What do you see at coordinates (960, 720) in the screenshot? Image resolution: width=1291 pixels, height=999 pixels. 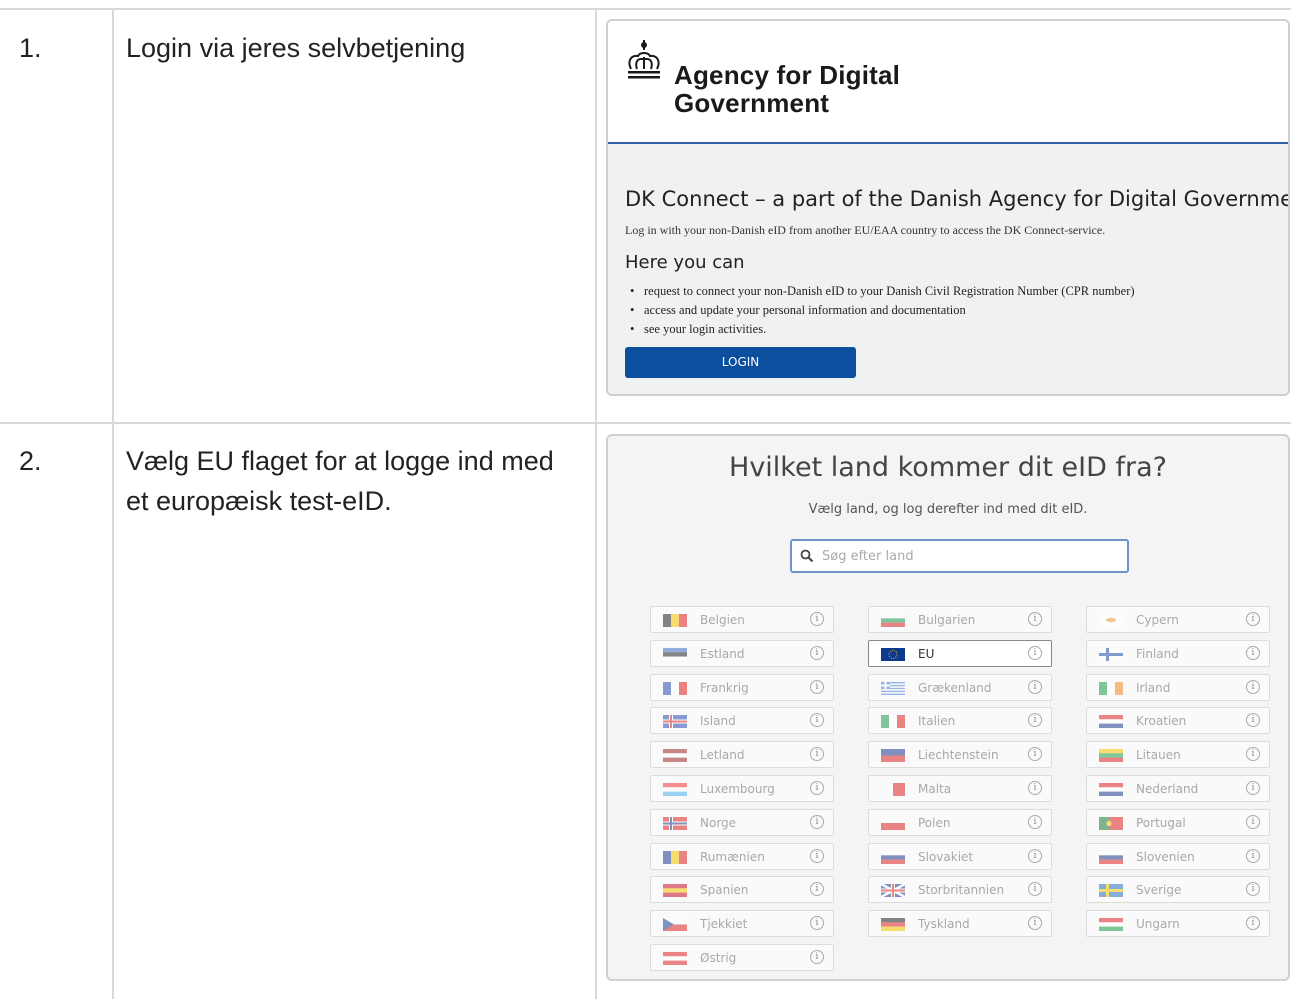 I see `country-option-italien: Italien i` at bounding box center [960, 720].